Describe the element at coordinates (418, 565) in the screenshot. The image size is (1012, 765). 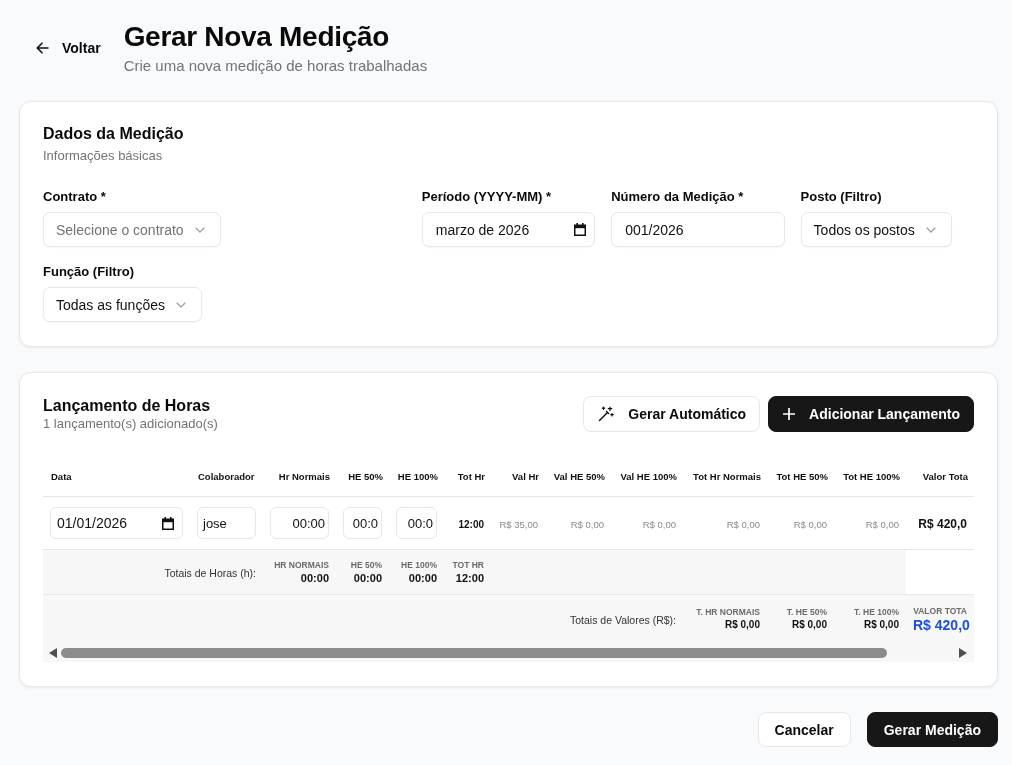
I see `total-caption: HE 100%` at that location.